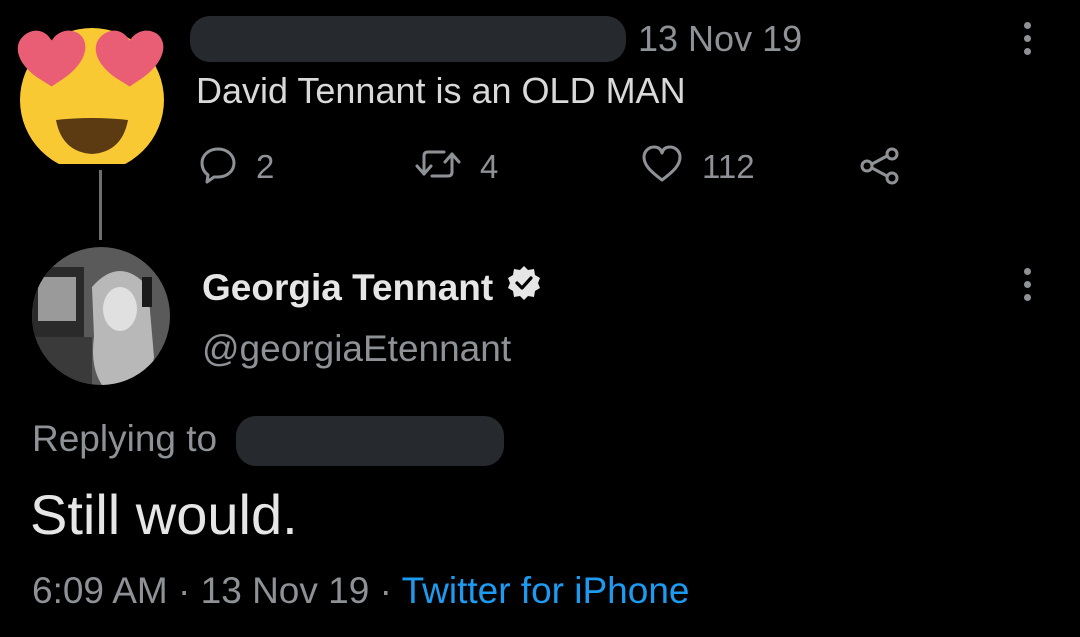 This screenshot has width=1080, height=637. I want to click on heart-eyes-emoji-icon, so click(92, 98).